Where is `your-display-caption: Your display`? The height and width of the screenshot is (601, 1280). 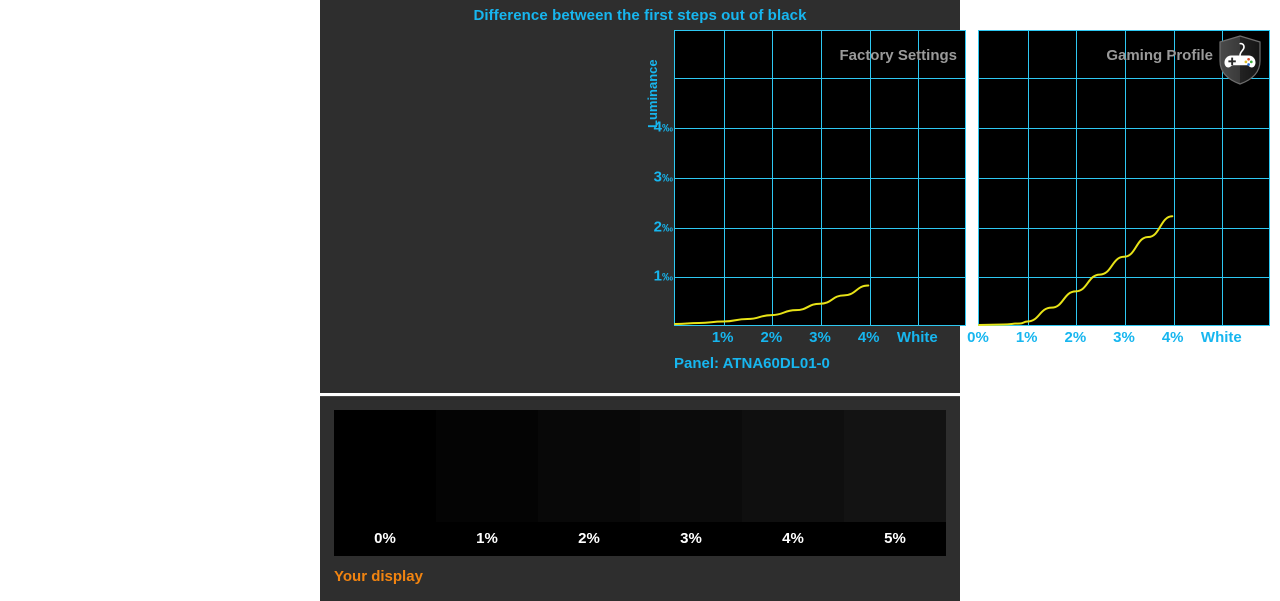 your-display-caption: Your display is located at coordinates (378, 576).